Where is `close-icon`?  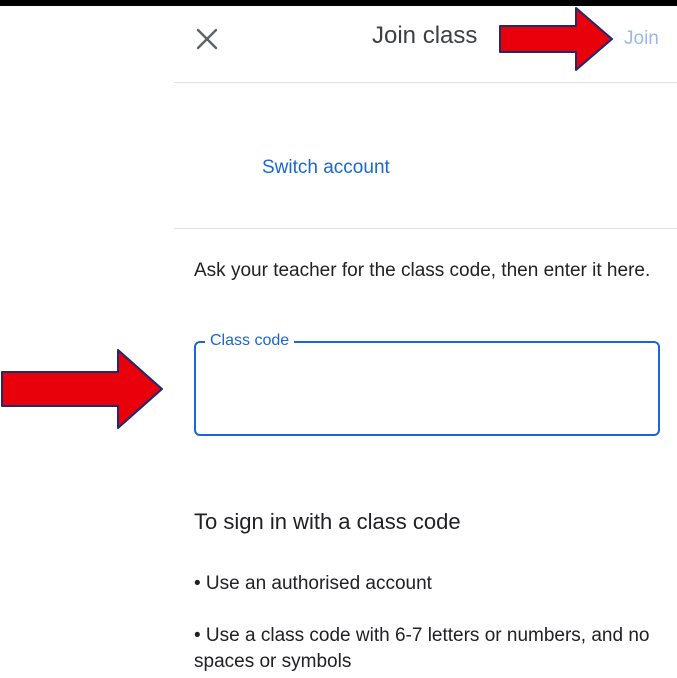 close-icon is located at coordinates (207, 39).